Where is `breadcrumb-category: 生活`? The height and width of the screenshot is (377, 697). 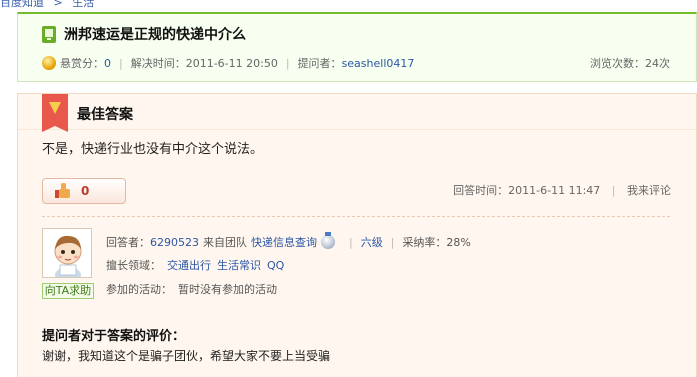
breadcrumb-category: 生活 is located at coordinates (83, 4).